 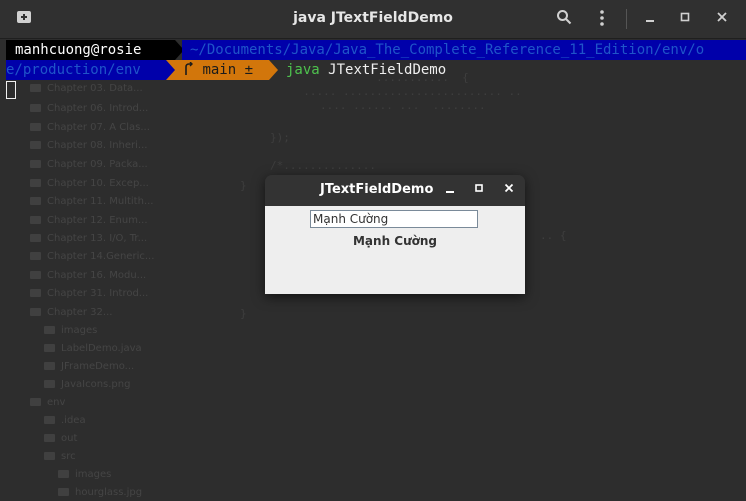 I want to click on window-title: java JTextFieldDemo, so click(x=373, y=18).